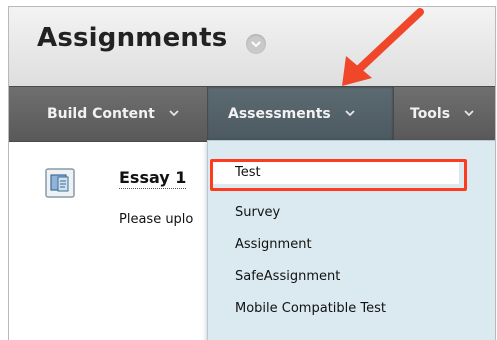 The image size is (497, 340). I want to click on arrow-icon, so click(383, 47).